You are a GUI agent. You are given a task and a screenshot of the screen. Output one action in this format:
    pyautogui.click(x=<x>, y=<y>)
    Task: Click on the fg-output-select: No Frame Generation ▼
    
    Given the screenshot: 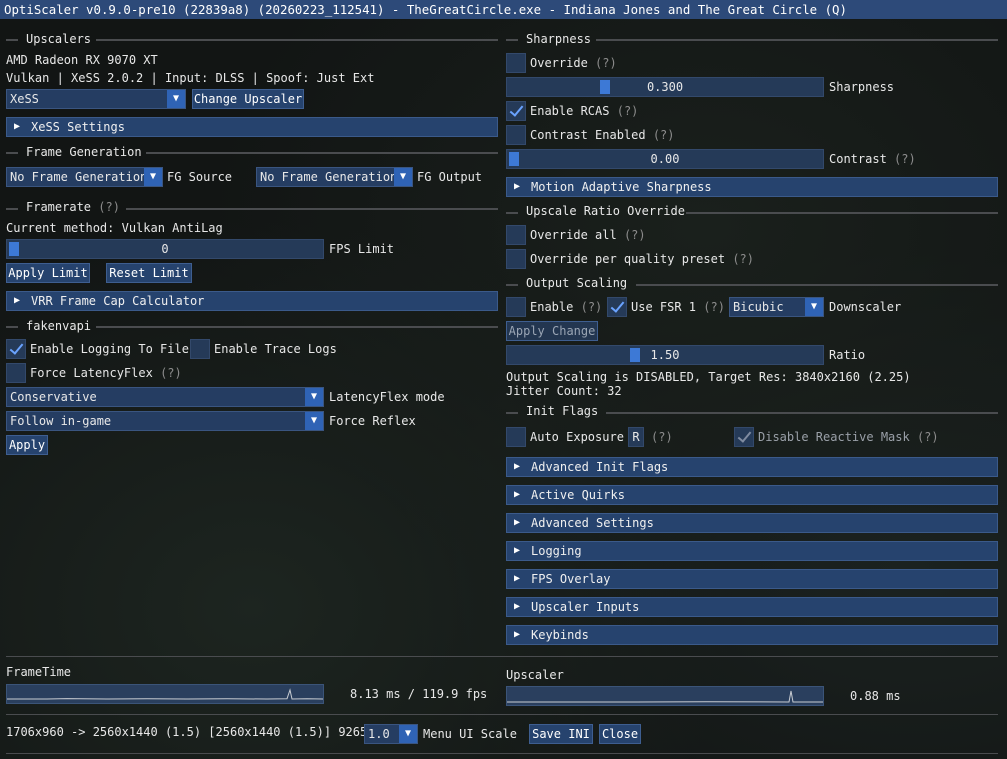 What is the action you would take?
    pyautogui.click(x=334, y=177)
    